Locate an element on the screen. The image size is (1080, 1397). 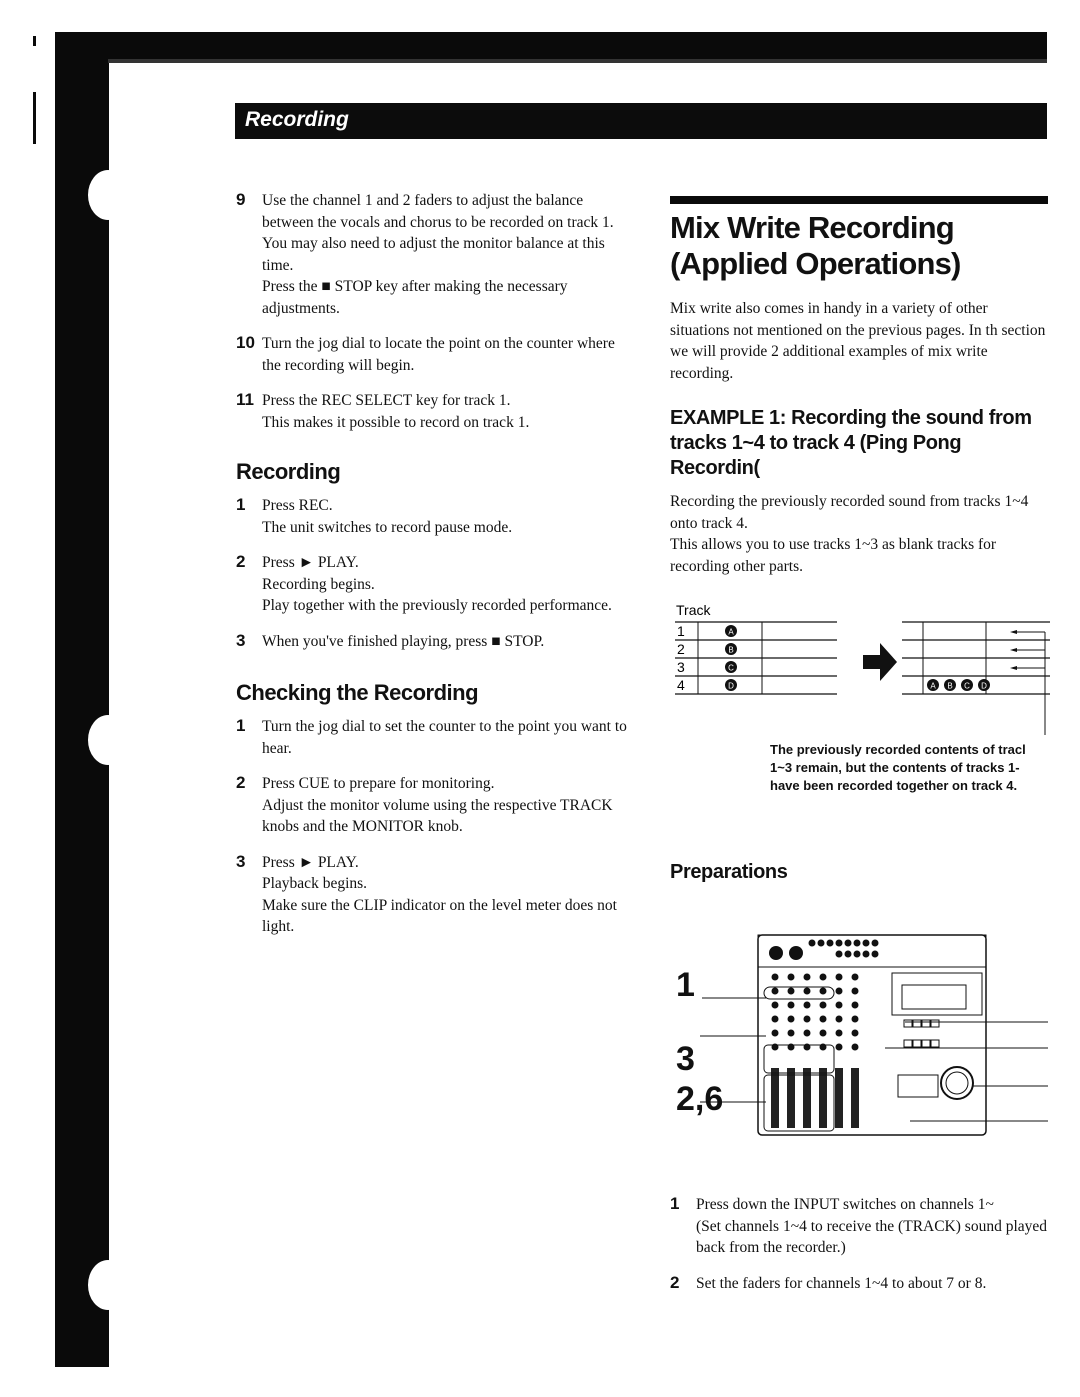
track-number: 2 is located at coordinates (681, 649).